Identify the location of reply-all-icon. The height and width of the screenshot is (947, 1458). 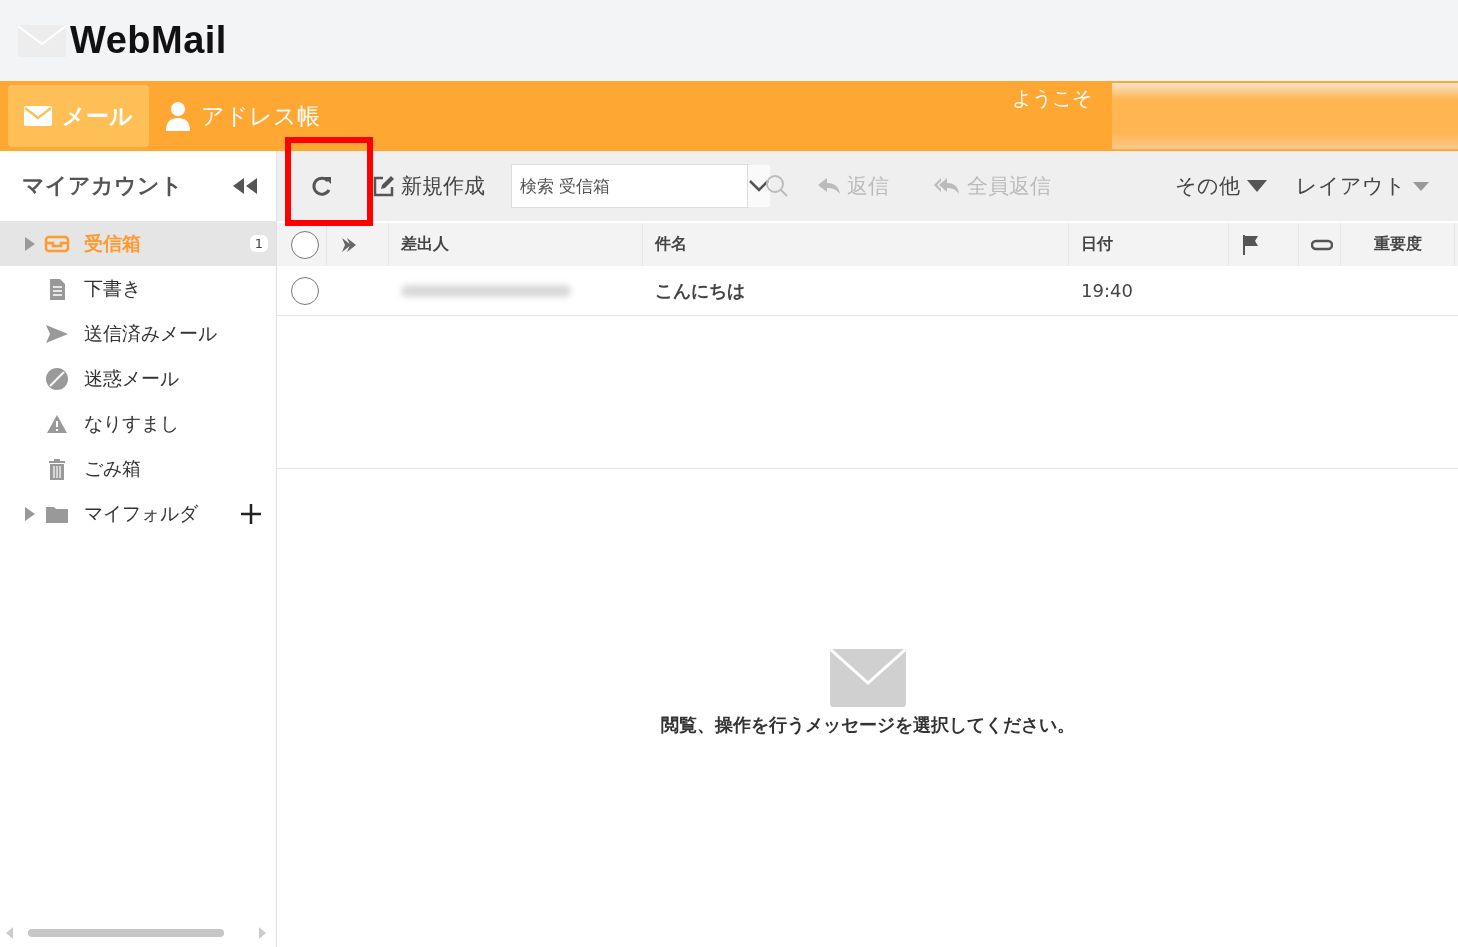
(947, 186).